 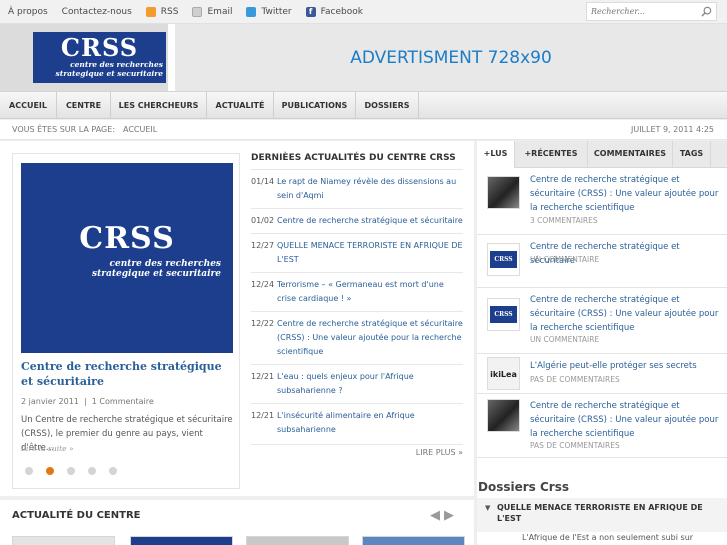 I want to click on thumb-wiki-text: ikiLea, so click(x=503, y=374).